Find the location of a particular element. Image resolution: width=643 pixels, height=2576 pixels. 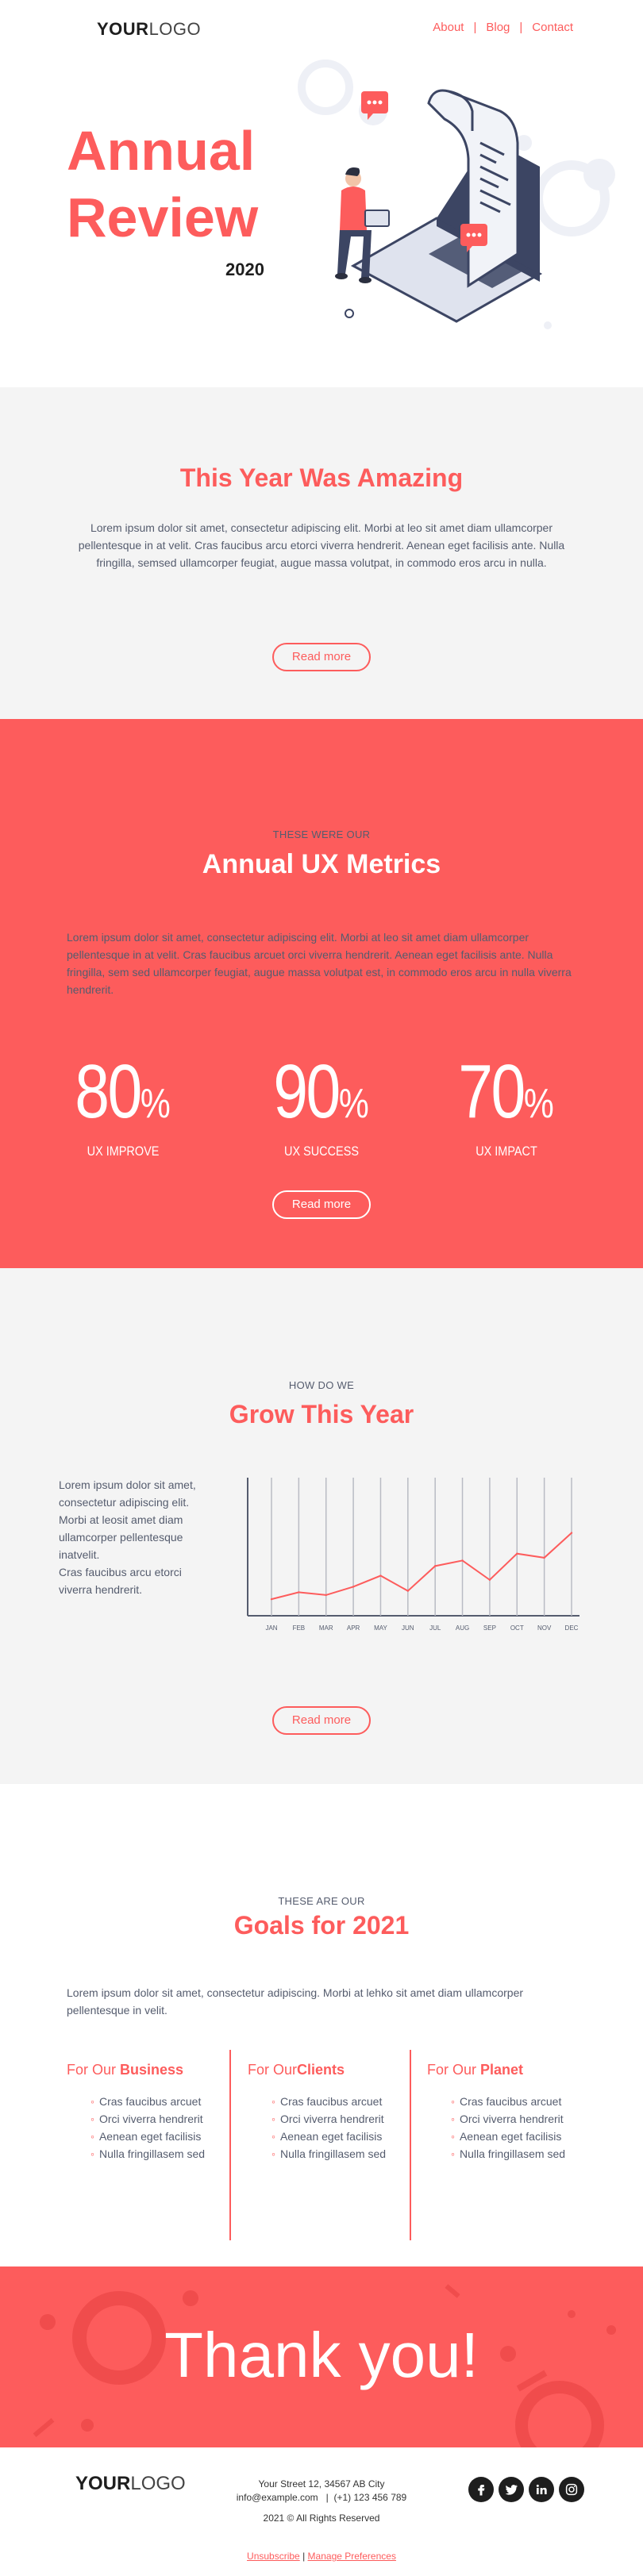

grow-title: Grow This Year is located at coordinates (321, 1414).